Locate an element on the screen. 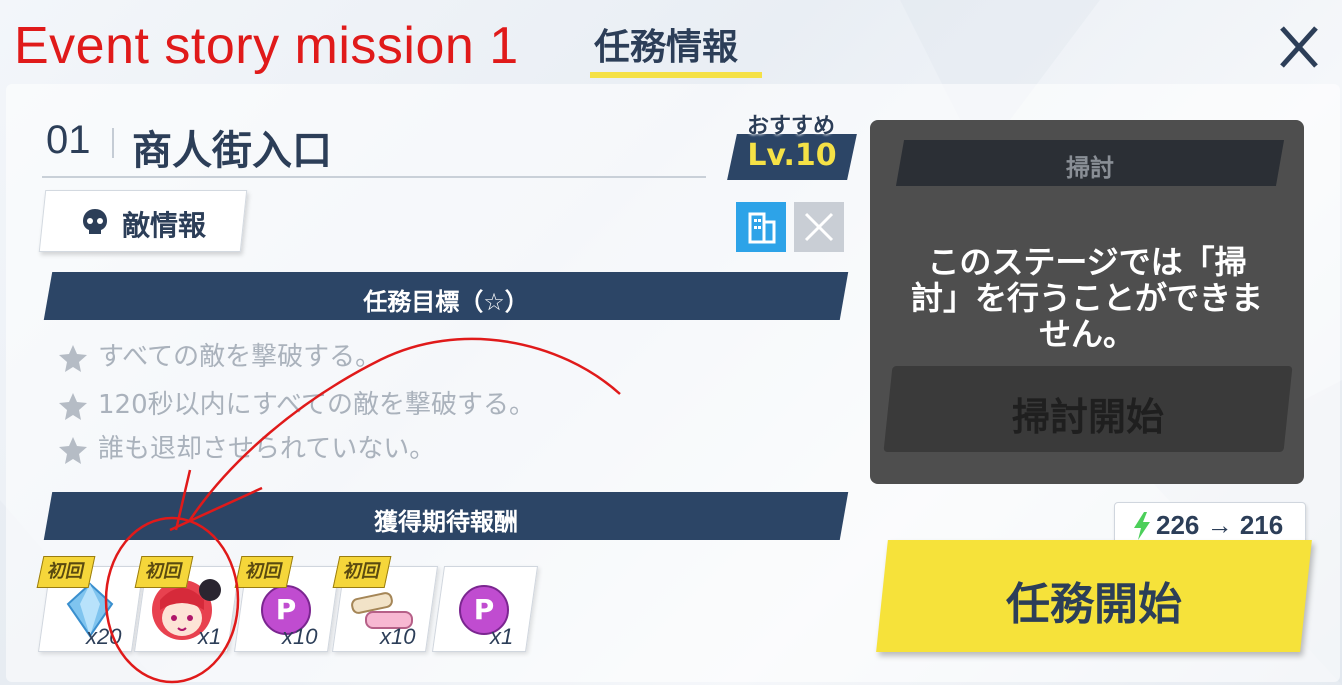 This screenshot has width=1342, height=685. stage-underline is located at coordinates (374, 177).